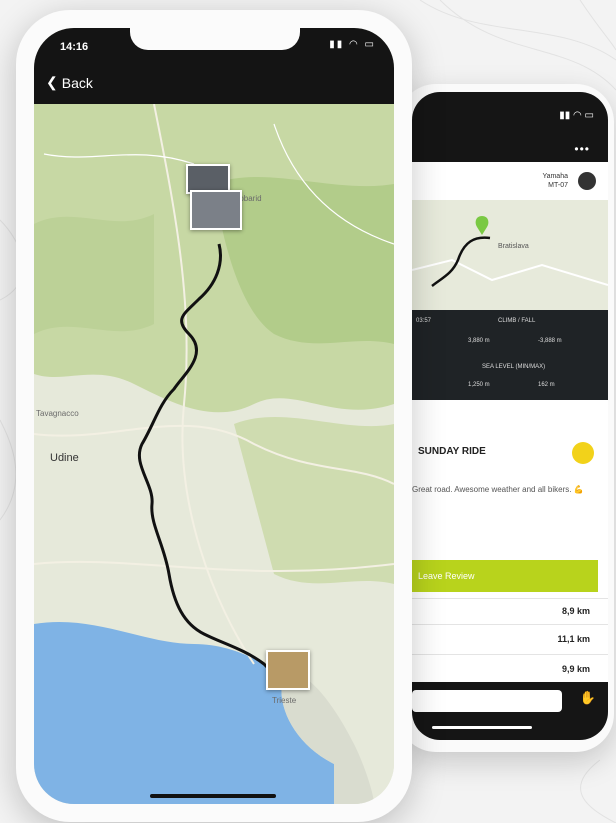 This screenshot has width=616, height=823. I want to click on stat-sea-min: 1,250 m, so click(479, 385).